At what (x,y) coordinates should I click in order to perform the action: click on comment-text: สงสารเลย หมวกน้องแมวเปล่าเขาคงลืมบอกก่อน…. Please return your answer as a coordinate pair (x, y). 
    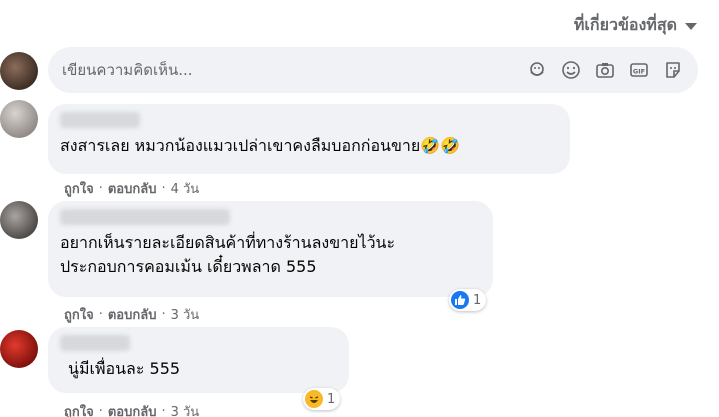
    Looking at the image, I should click on (260, 145).